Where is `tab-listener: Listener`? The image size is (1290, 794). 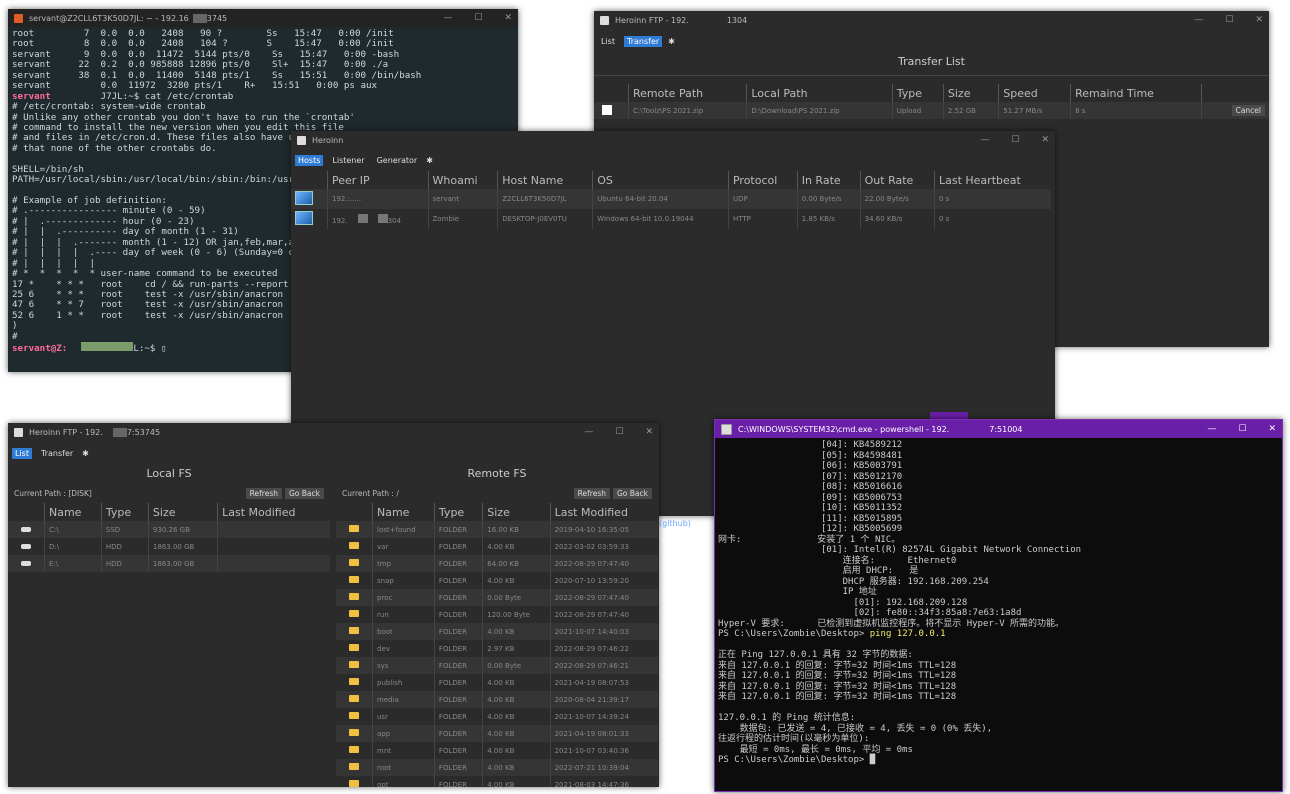
tab-listener: Listener is located at coordinates (348, 160).